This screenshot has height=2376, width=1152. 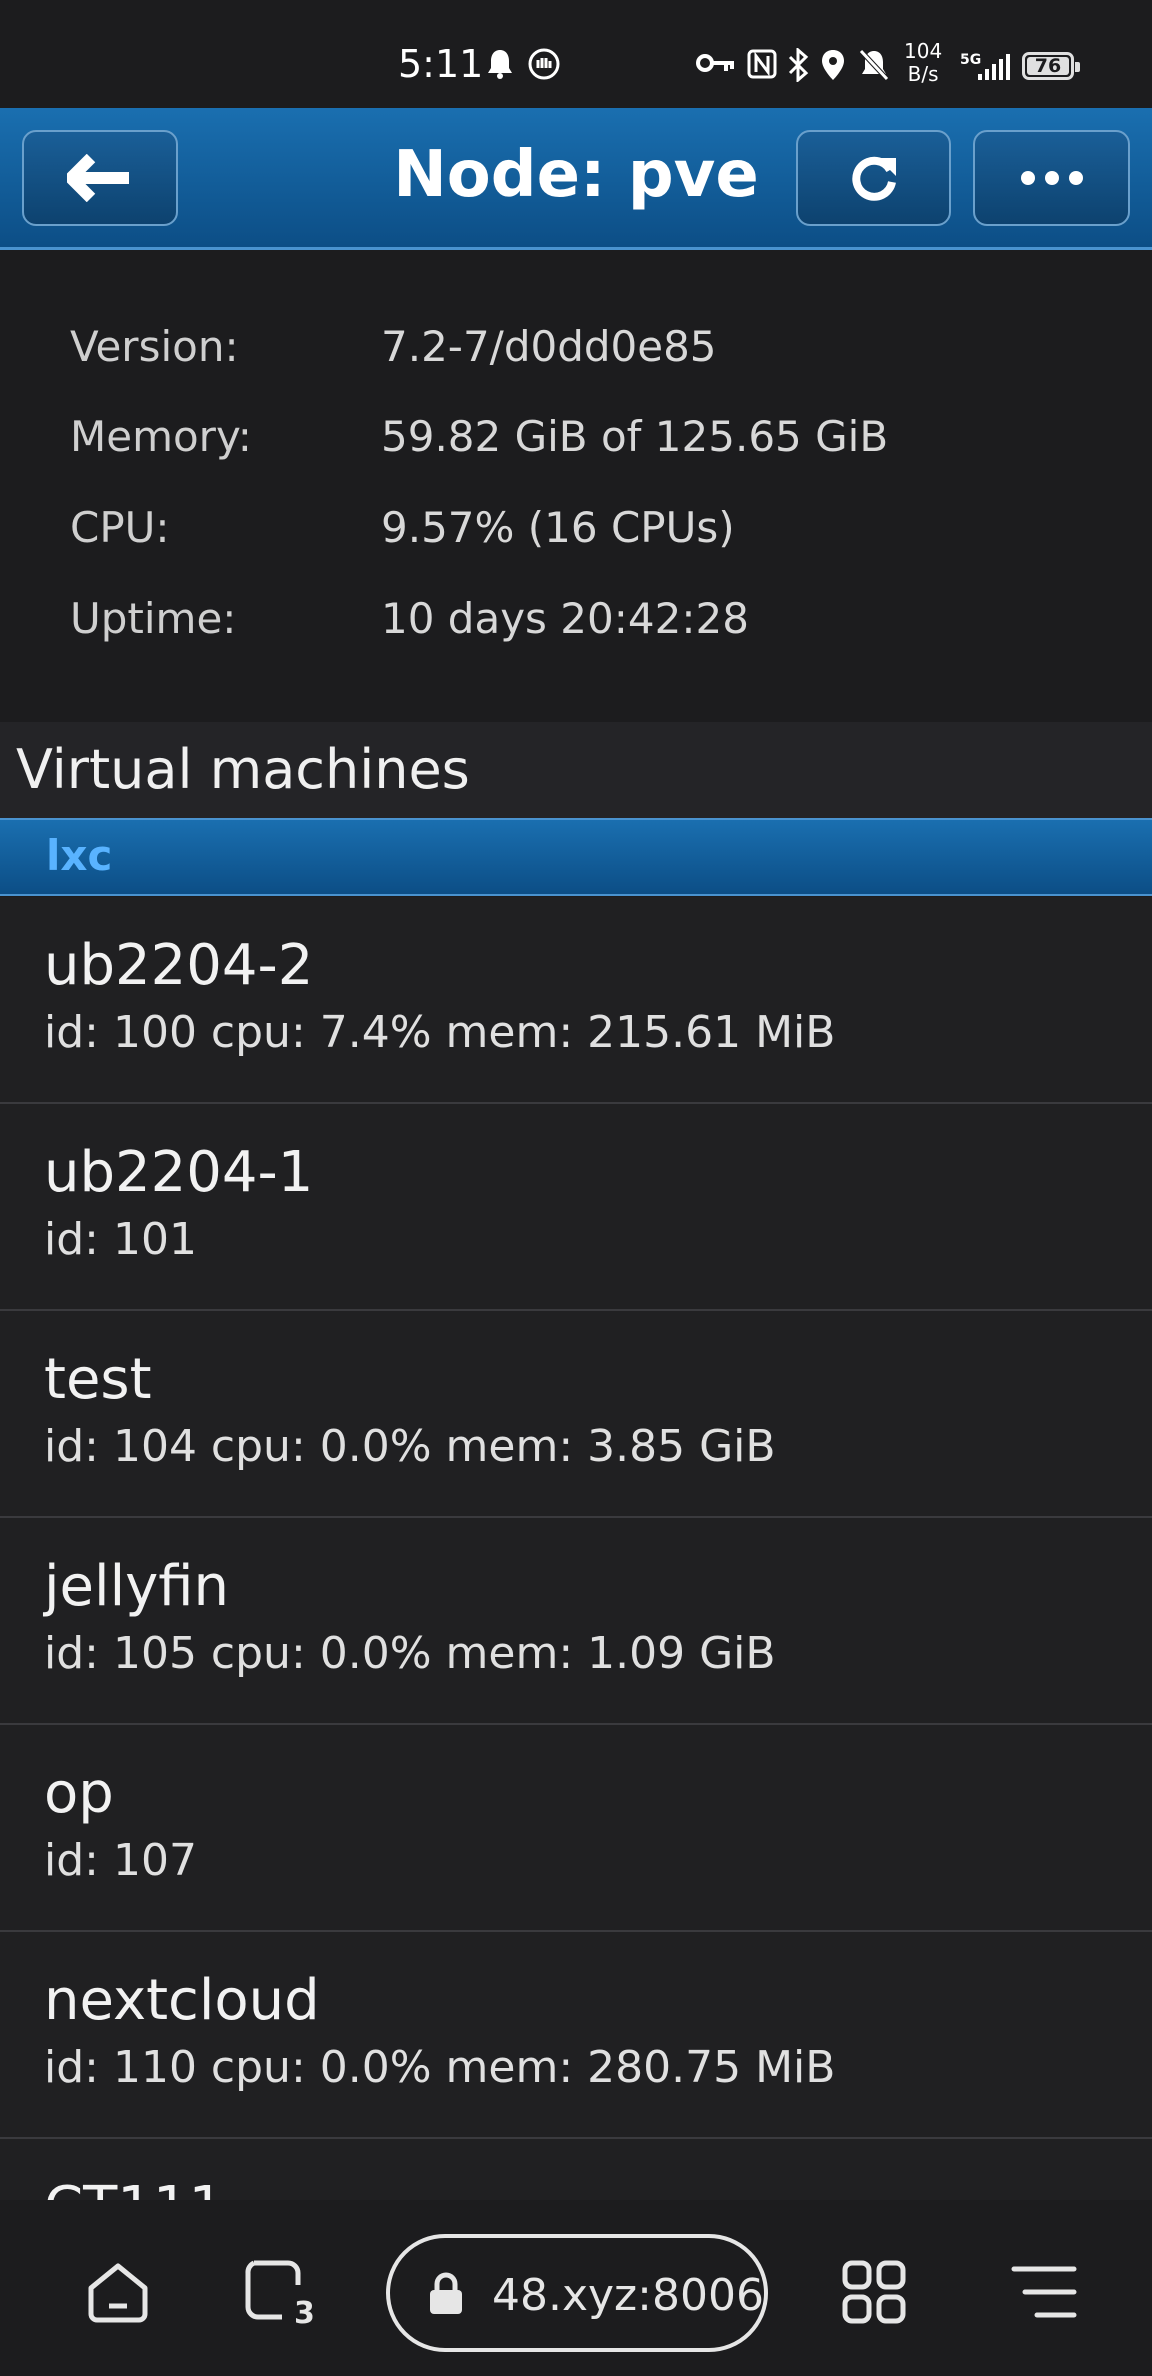 What do you see at coordinates (1048, 66) in the screenshot?
I see `battery-level: 76` at bounding box center [1048, 66].